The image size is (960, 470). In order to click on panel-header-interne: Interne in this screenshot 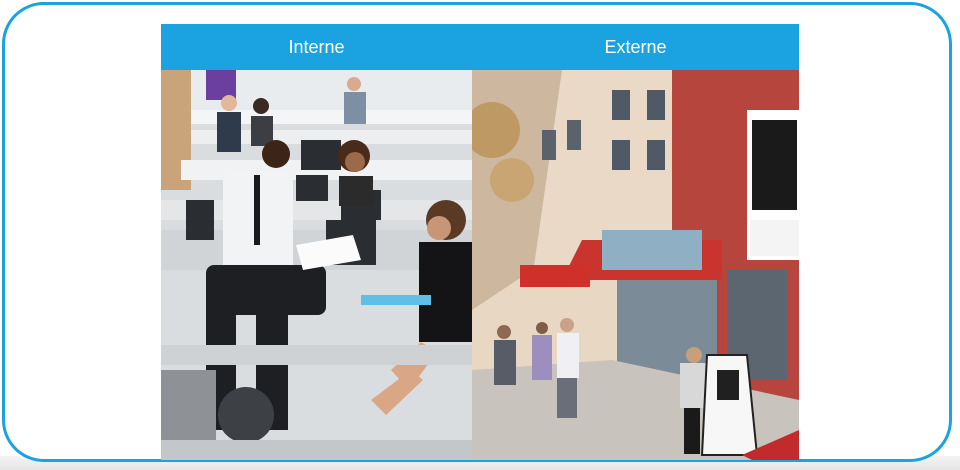, I will do `click(316, 47)`.